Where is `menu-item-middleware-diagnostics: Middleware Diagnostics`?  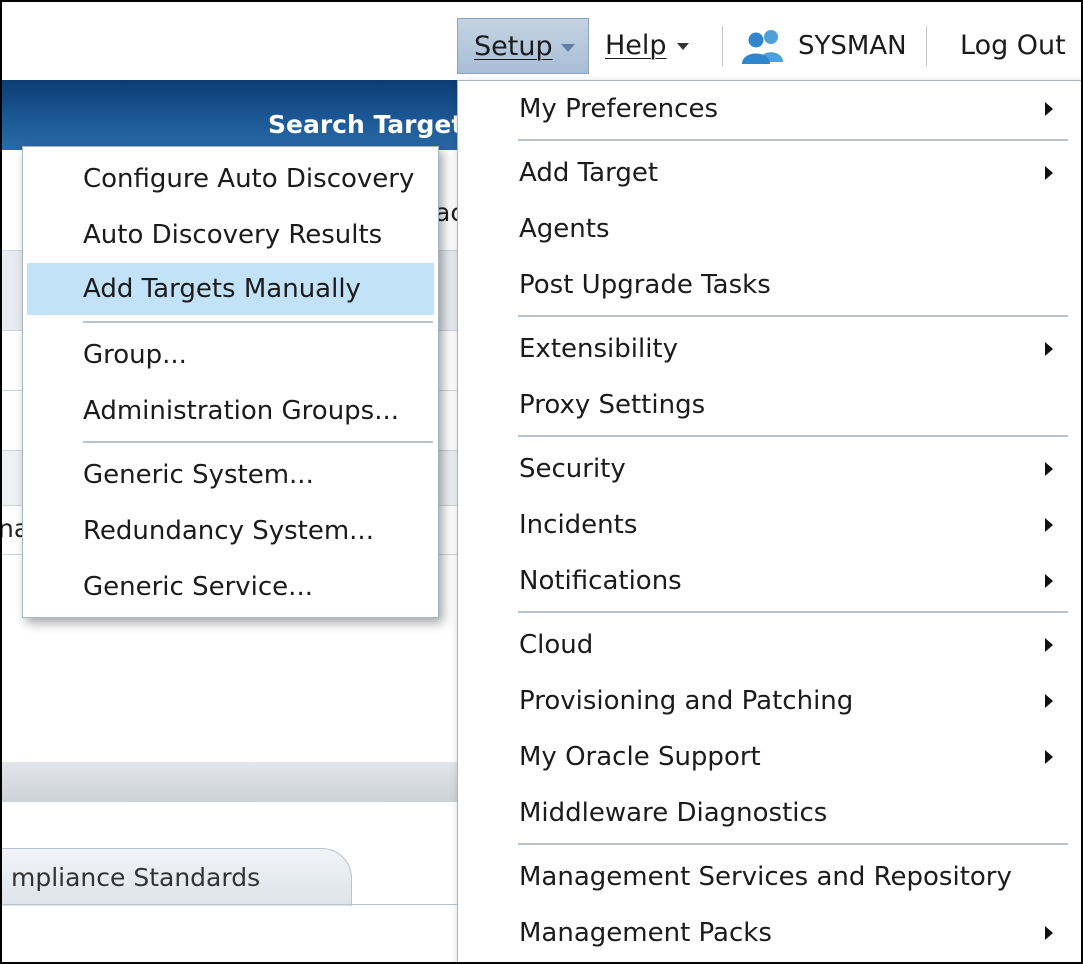 menu-item-middleware-diagnostics: Middleware Diagnostics is located at coordinates (769, 813).